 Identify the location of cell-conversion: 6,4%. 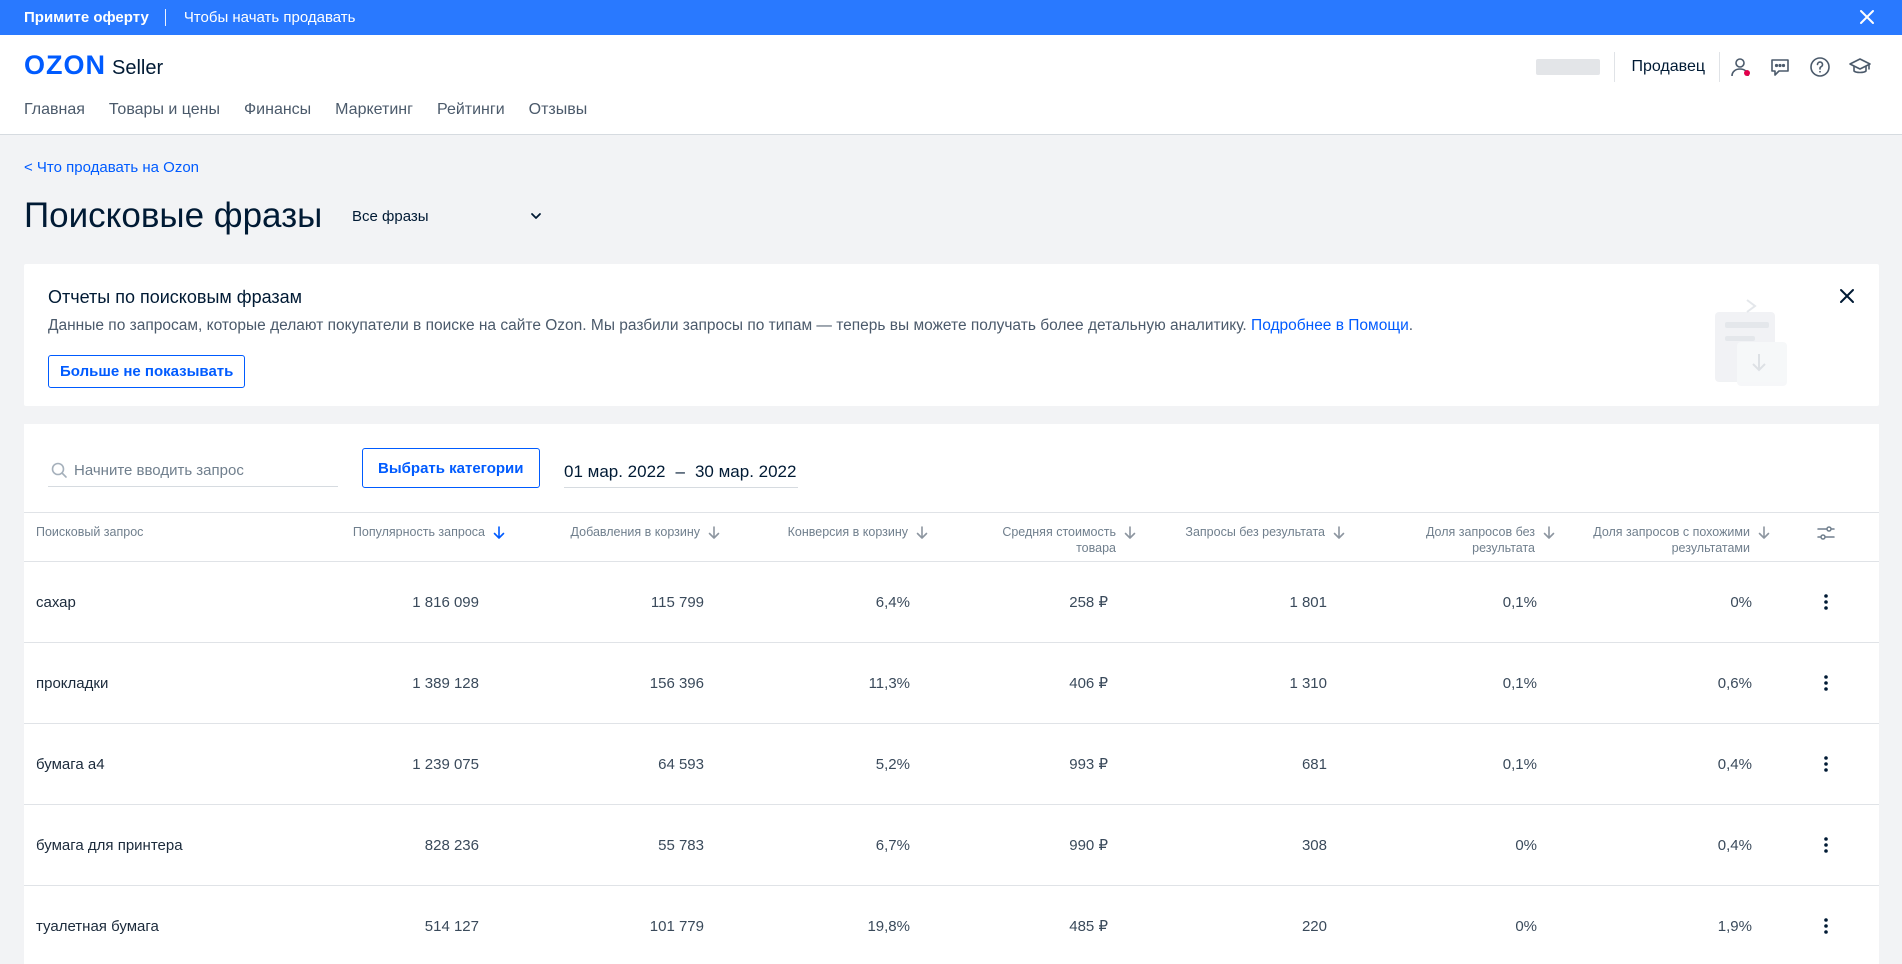
(892, 602).